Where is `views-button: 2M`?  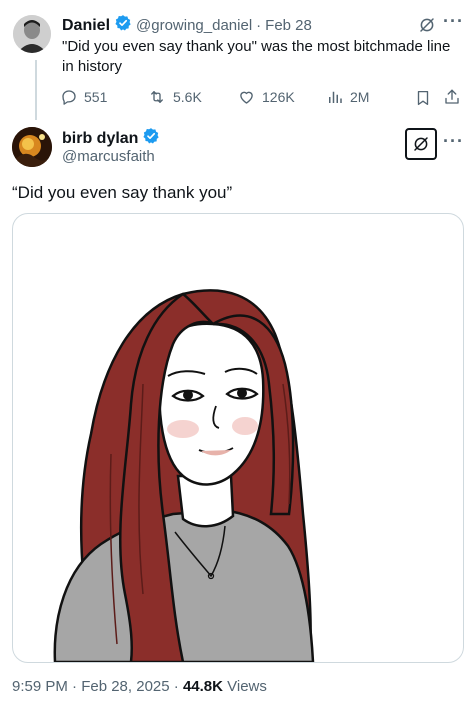 views-button: 2M is located at coordinates (347, 97).